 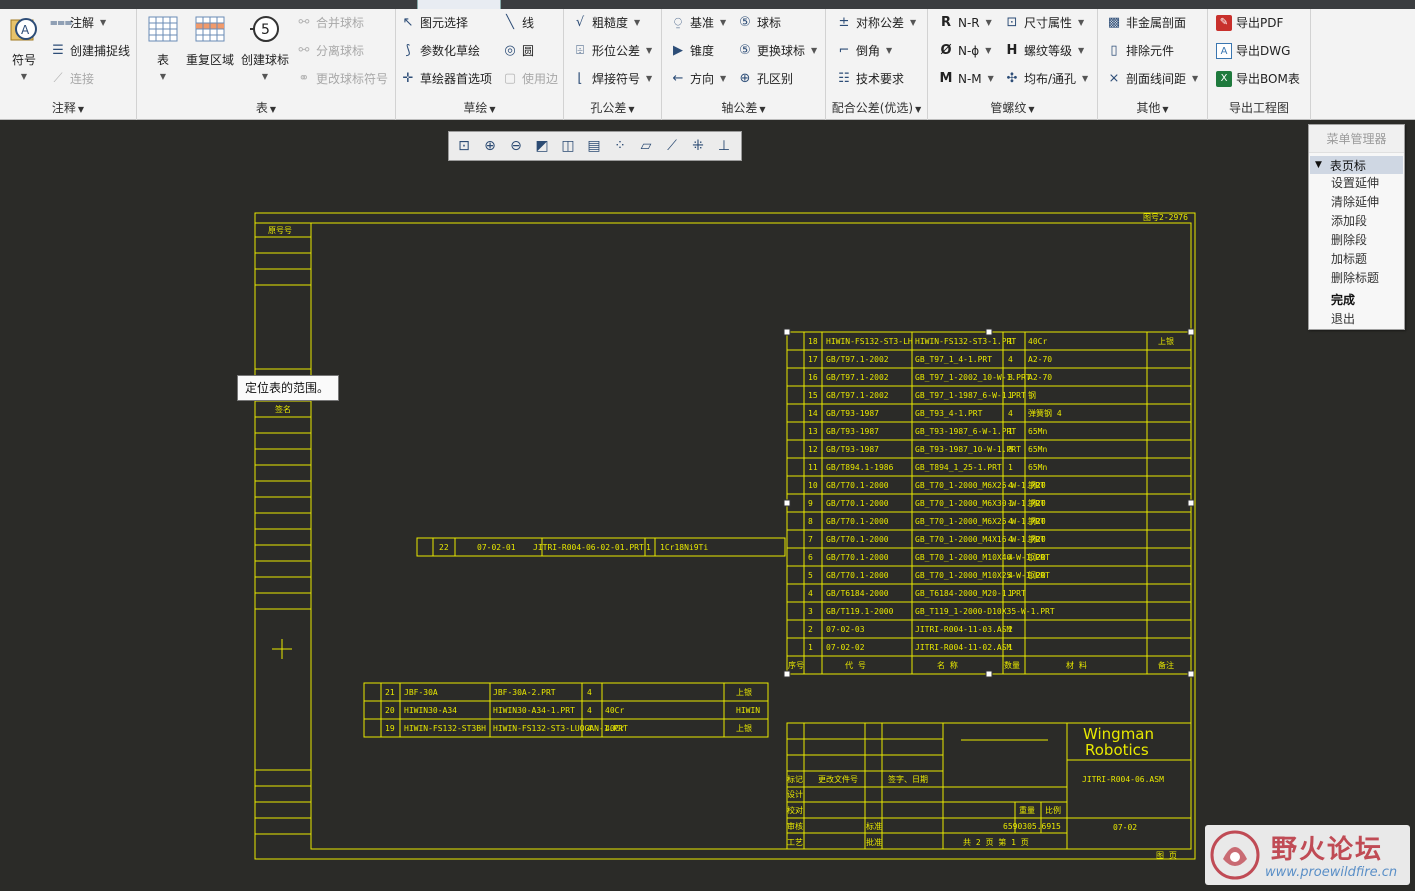 What do you see at coordinates (342, 79) in the screenshot?
I see `change-balloon-symbol-button: ⚭ 更改球标符号` at bounding box center [342, 79].